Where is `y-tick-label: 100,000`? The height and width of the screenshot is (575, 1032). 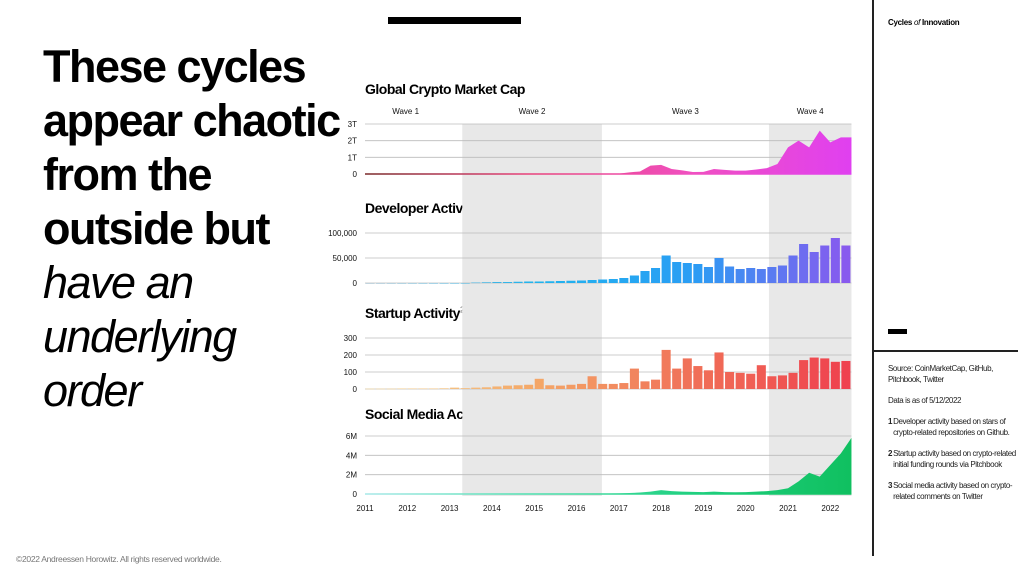 y-tick-label: 100,000 is located at coordinates (342, 233).